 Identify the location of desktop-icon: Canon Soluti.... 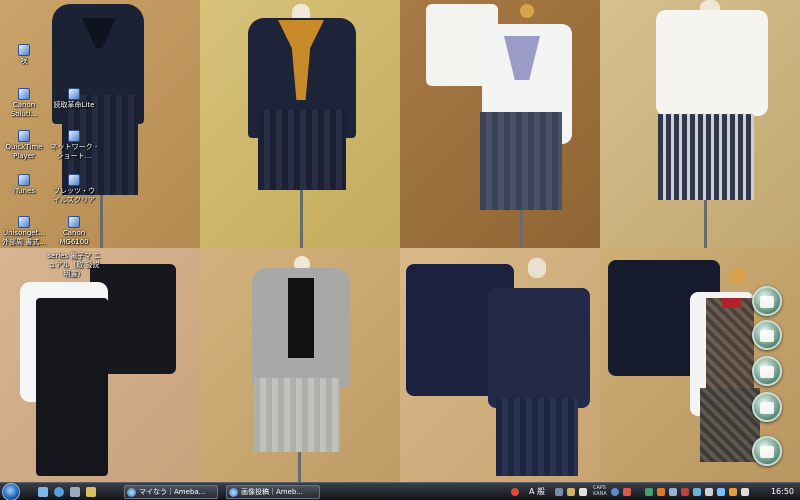
(24, 103).